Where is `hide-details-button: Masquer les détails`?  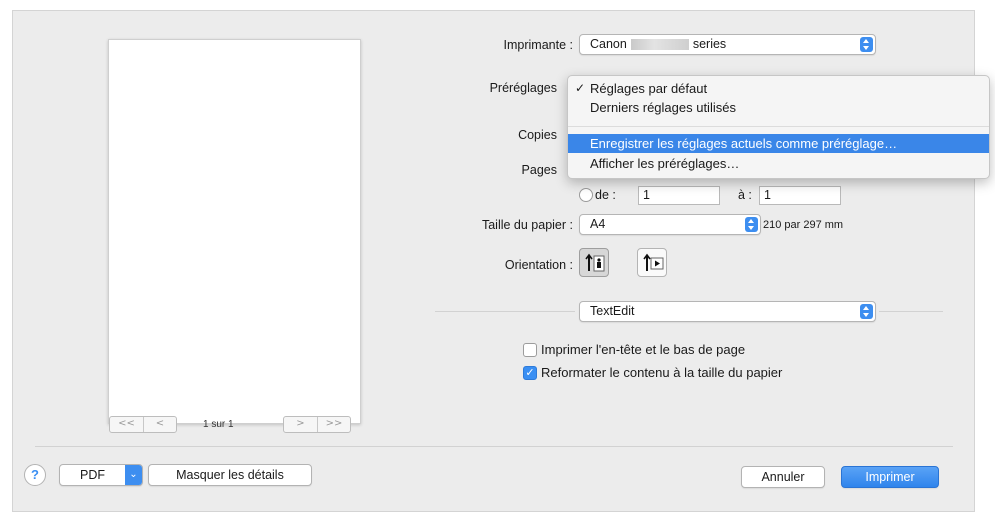 hide-details-button: Masquer les détails is located at coordinates (230, 475).